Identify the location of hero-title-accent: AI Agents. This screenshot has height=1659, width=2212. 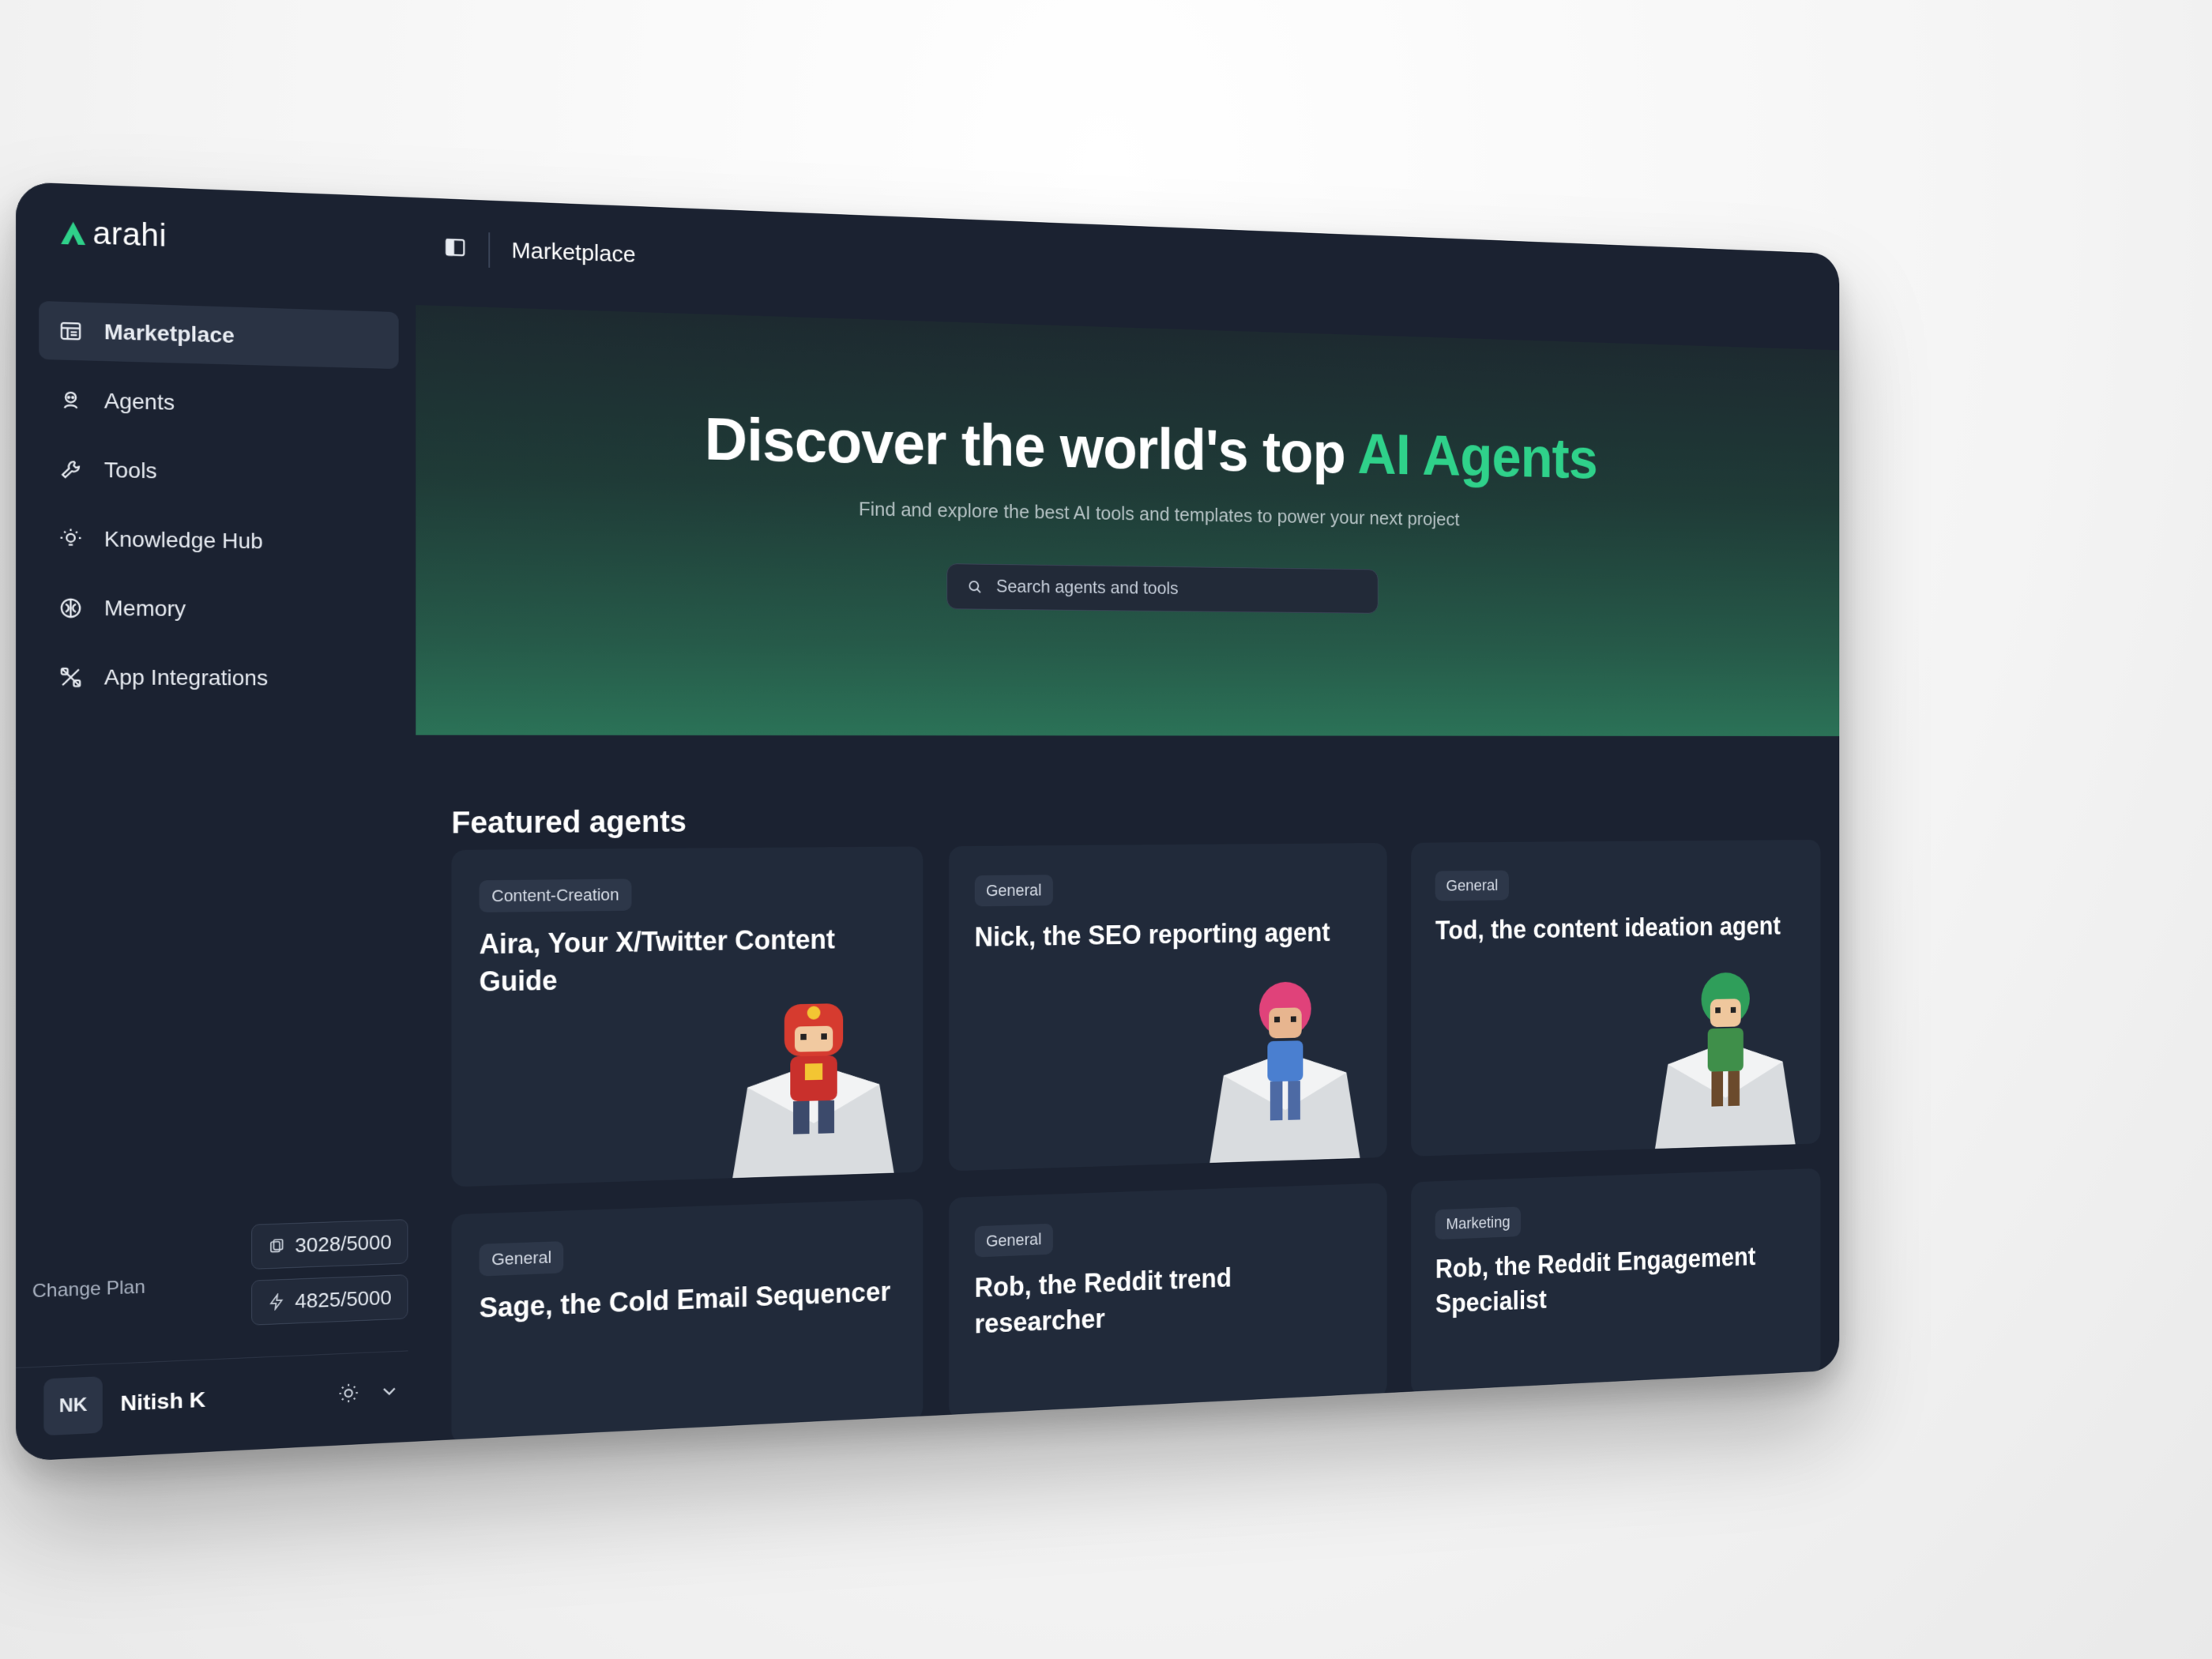
(1477, 456).